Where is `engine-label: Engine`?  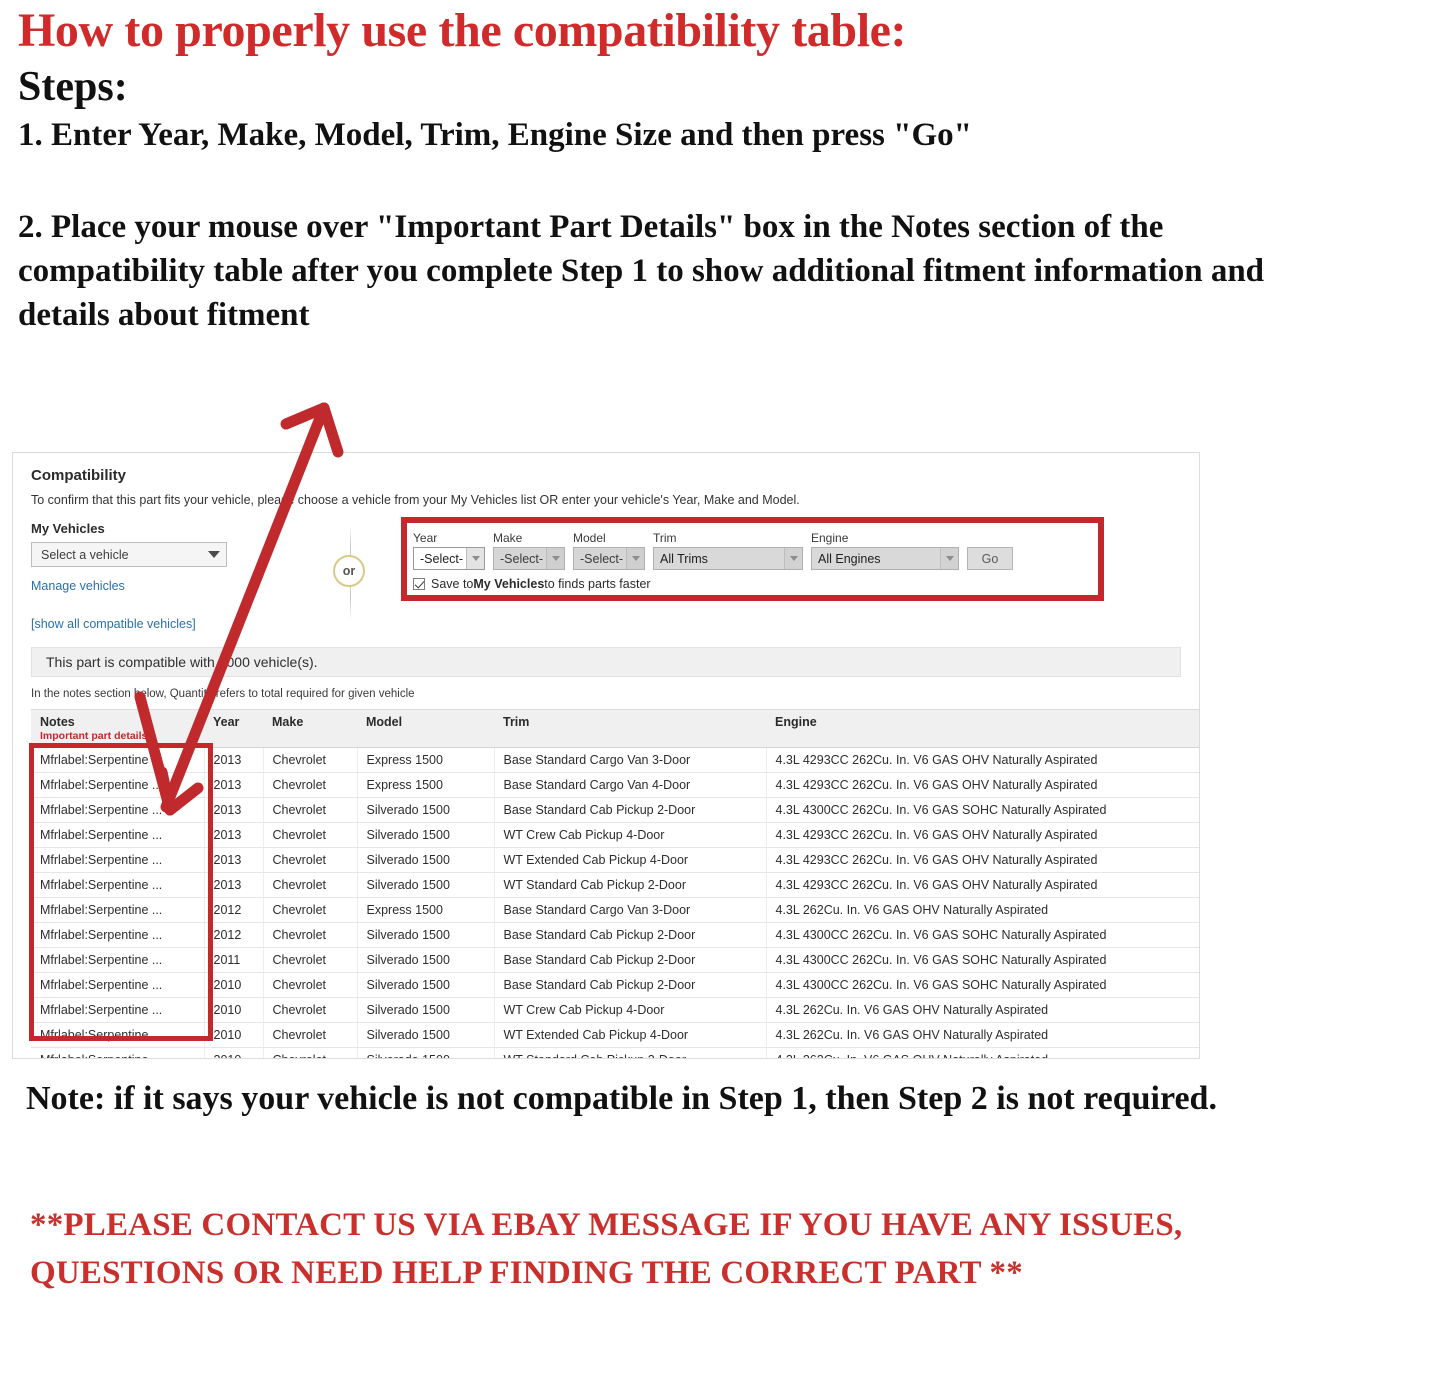
engine-label: Engine is located at coordinates (830, 538).